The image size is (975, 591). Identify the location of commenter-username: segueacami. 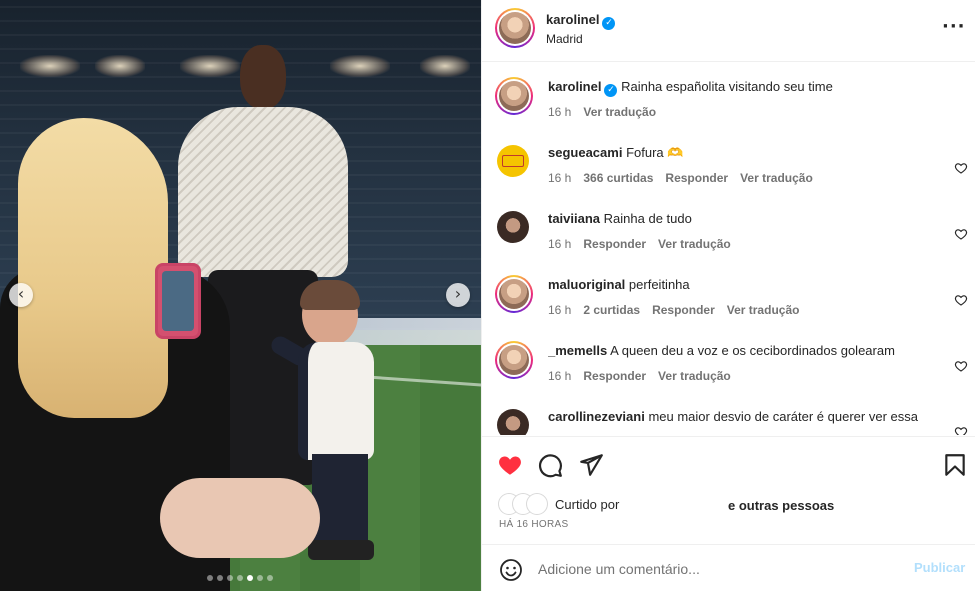
(585, 152).